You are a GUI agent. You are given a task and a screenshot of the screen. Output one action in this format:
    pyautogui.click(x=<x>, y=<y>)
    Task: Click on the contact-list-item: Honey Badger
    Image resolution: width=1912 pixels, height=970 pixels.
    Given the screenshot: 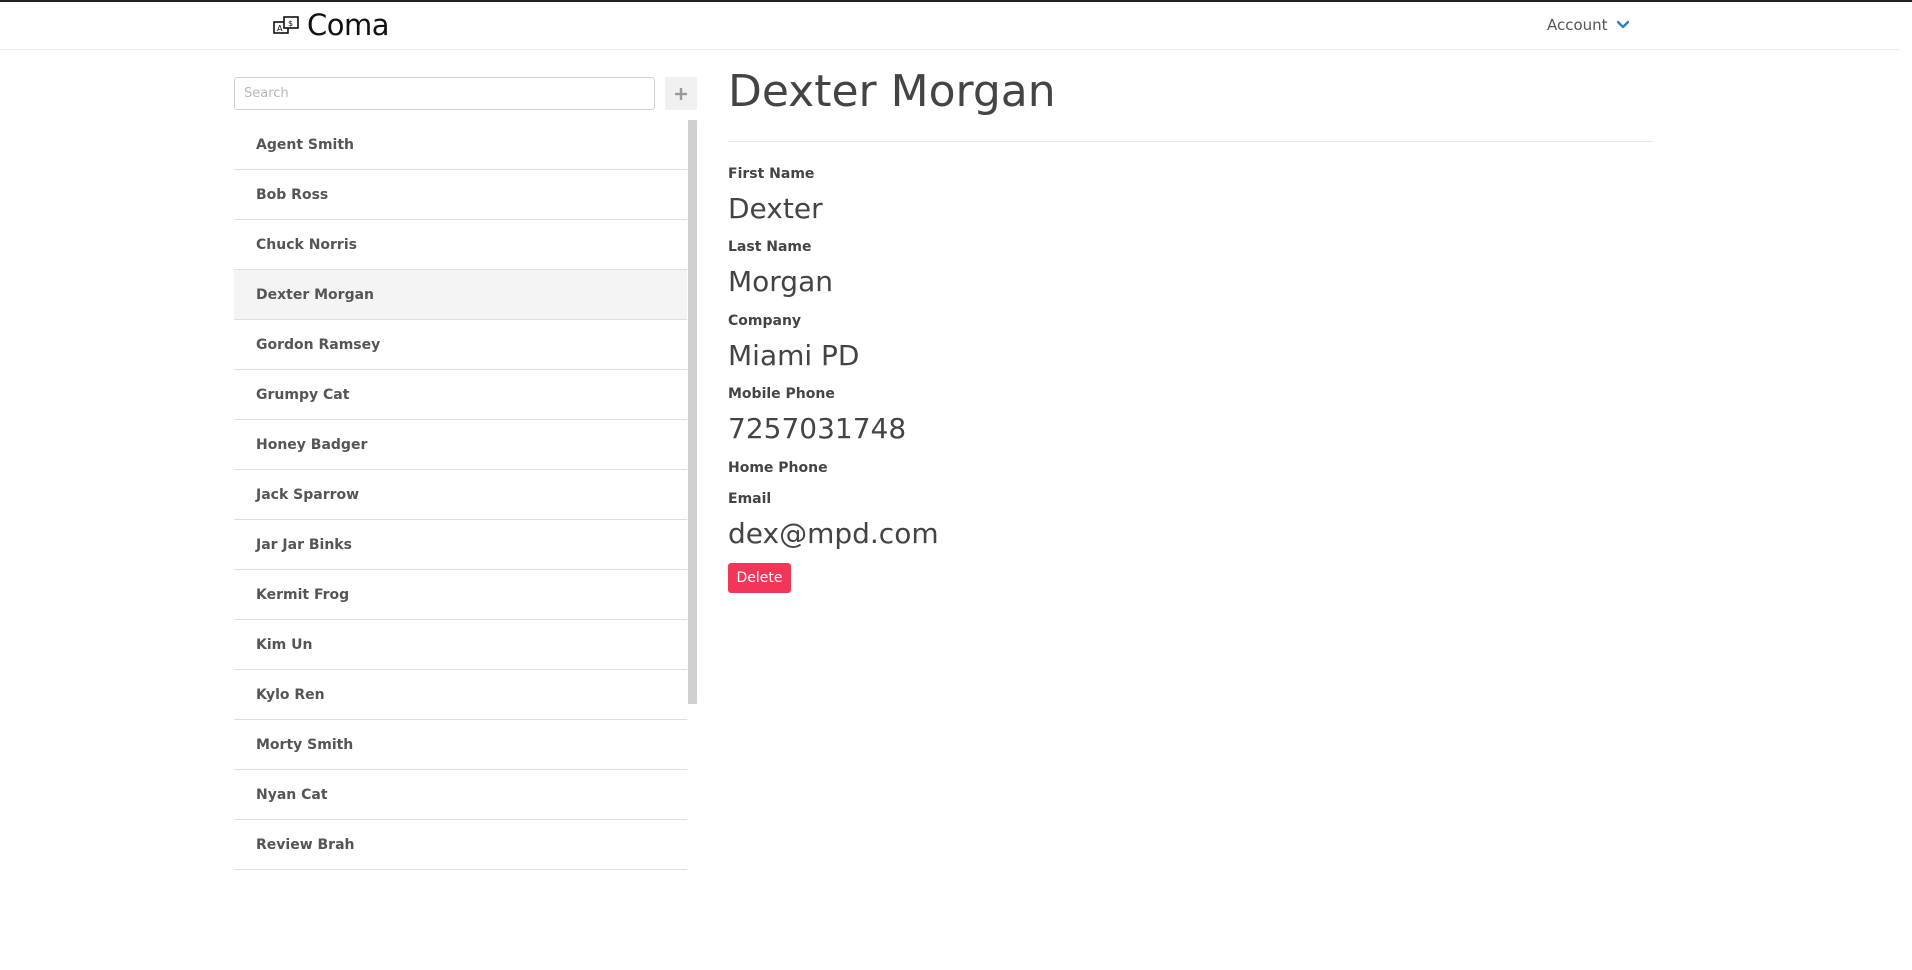 What is the action you would take?
    pyautogui.click(x=460, y=445)
    